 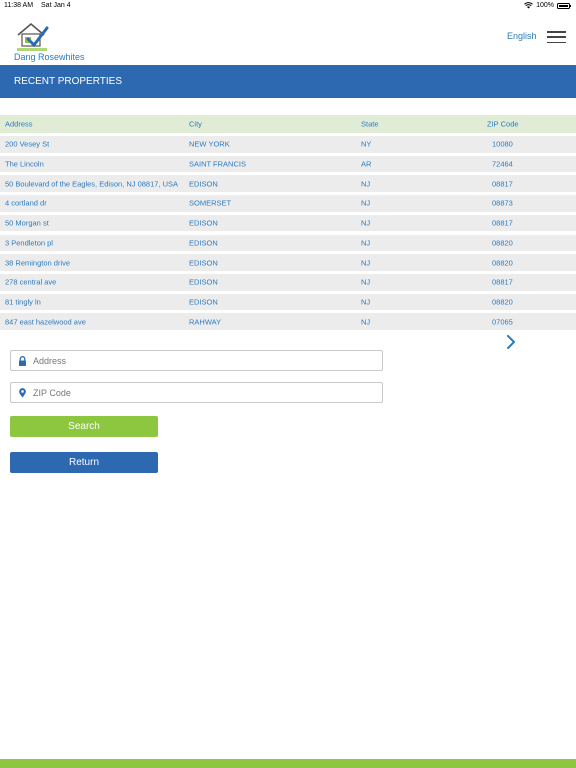 I want to click on language-selector: English, so click(x=522, y=36).